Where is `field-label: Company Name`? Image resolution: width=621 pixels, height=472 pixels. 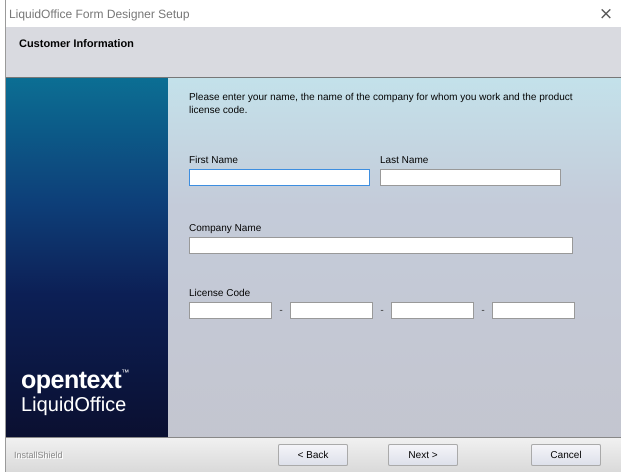
field-label: Company Name is located at coordinates (225, 228).